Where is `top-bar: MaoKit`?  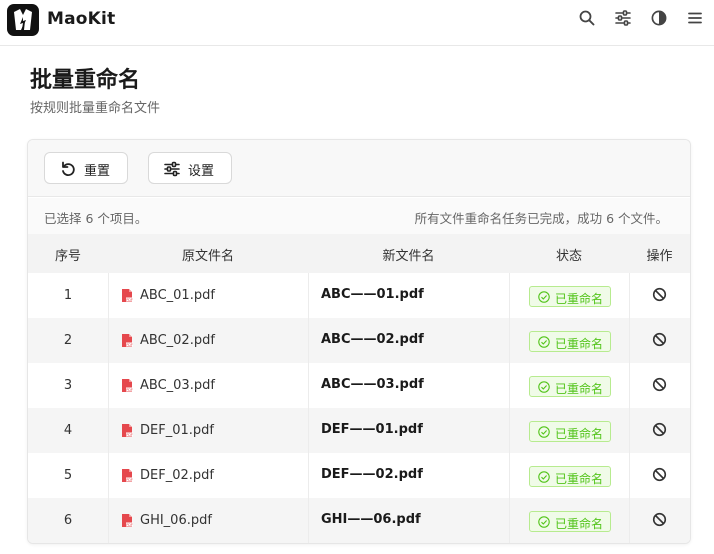
top-bar: MaoKit is located at coordinates (357, 23).